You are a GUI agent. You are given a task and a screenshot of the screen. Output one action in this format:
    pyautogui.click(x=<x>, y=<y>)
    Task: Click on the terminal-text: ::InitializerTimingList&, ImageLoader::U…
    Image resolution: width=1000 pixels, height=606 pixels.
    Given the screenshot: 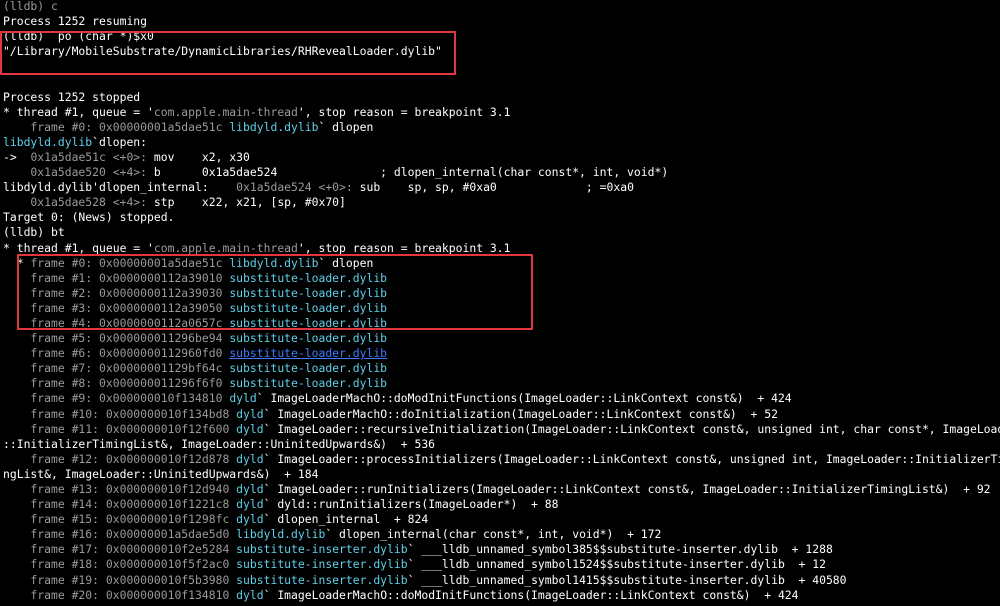 What is the action you would take?
    pyautogui.click(x=219, y=443)
    